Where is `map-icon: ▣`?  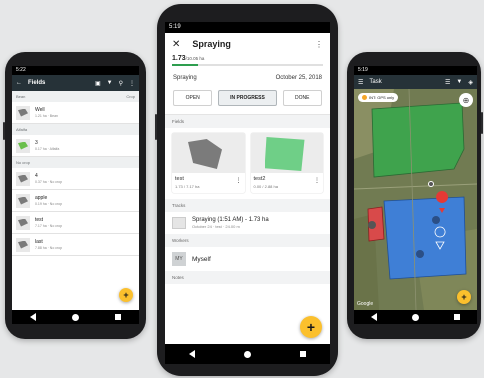 map-icon: ▣ is located at coordinates (98, 83).